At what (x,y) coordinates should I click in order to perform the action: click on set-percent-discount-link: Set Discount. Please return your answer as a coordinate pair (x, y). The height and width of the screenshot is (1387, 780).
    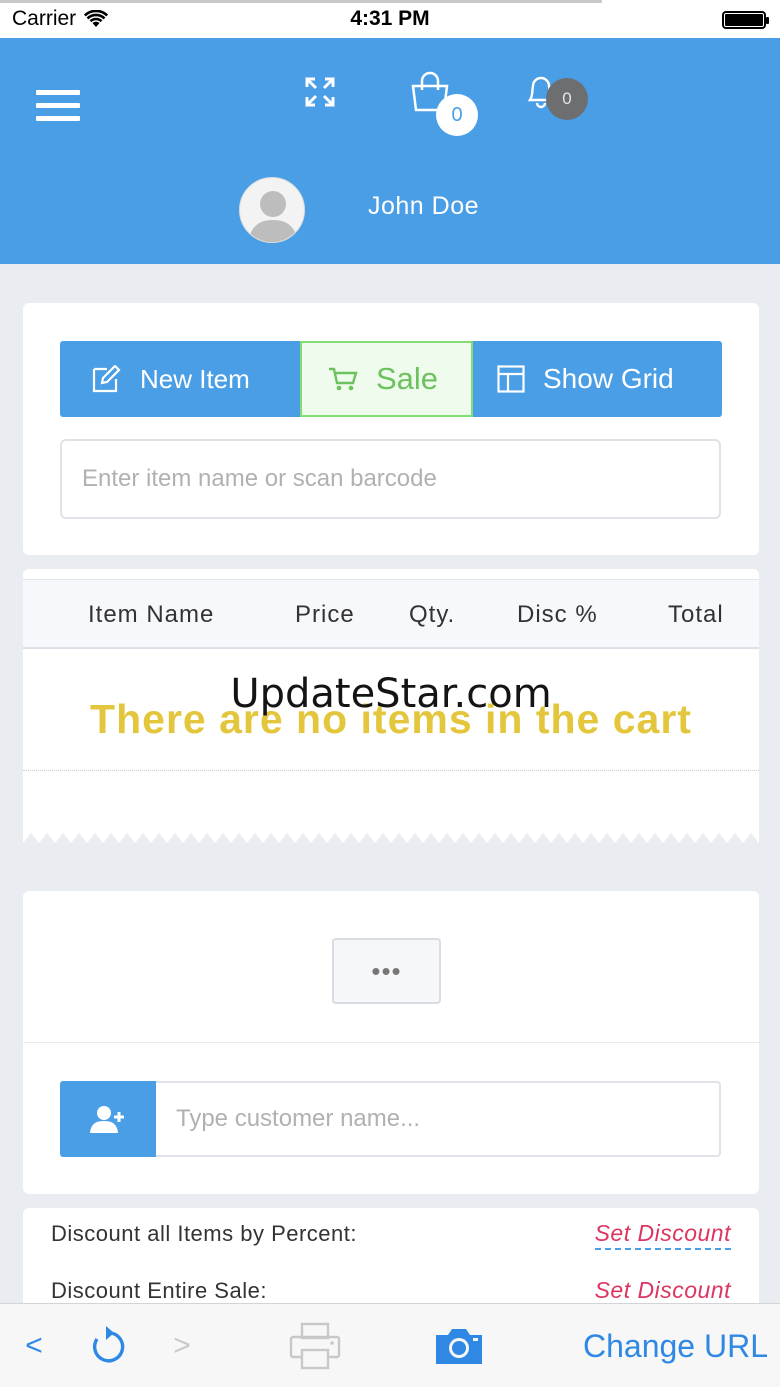
    Looking at the image, I should click on (662, 1235).